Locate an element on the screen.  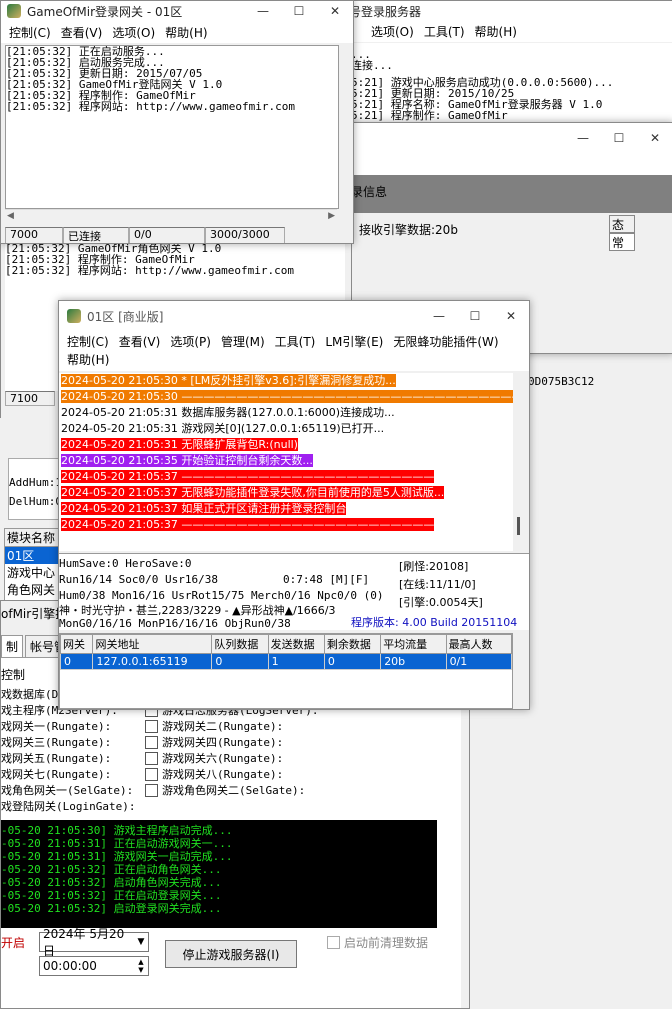
table-row: 0 127.0.0.1:65119 0 1 0 20b 0/1 is located at coordinates (286, 661).